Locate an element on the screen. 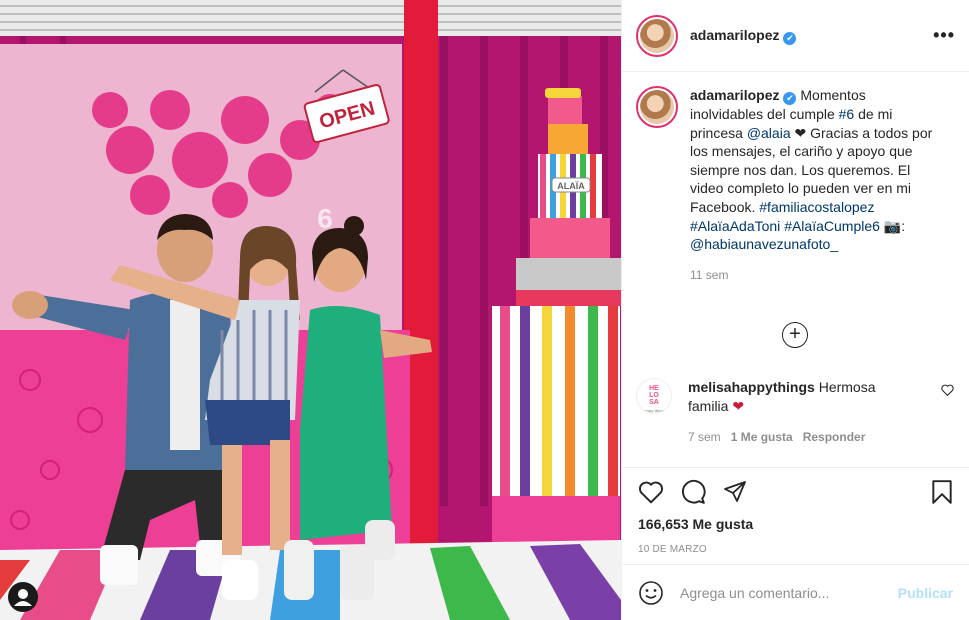  avatar-text: LO is located at coordinates (654, 395).